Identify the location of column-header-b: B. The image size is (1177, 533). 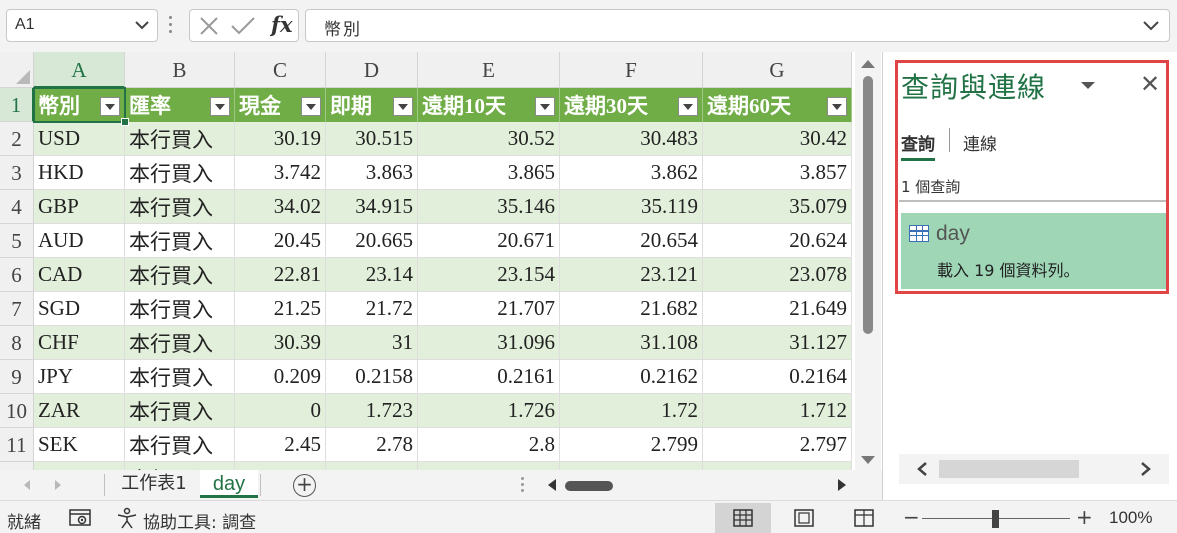
(180, 70).